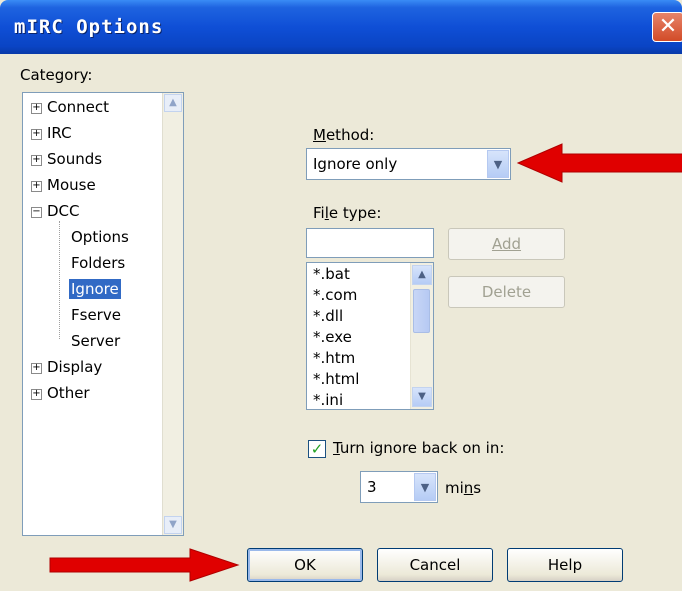 Image resolution: width=682 pixels, height=591 pixels. Describe the element at coordinates (96, 315) in the screenshot. I see `tree-item-fserve: Fserve` at that location.